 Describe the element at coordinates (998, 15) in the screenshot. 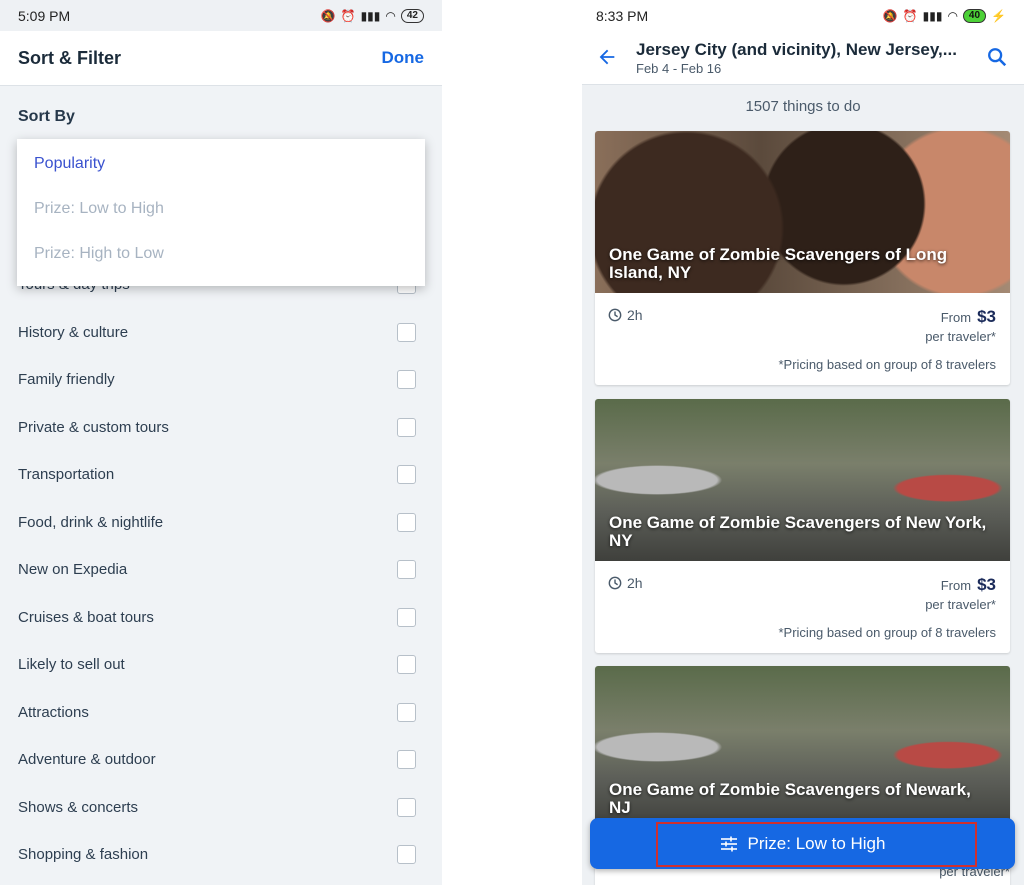

I see `charging-icon: ⚡` at that location.